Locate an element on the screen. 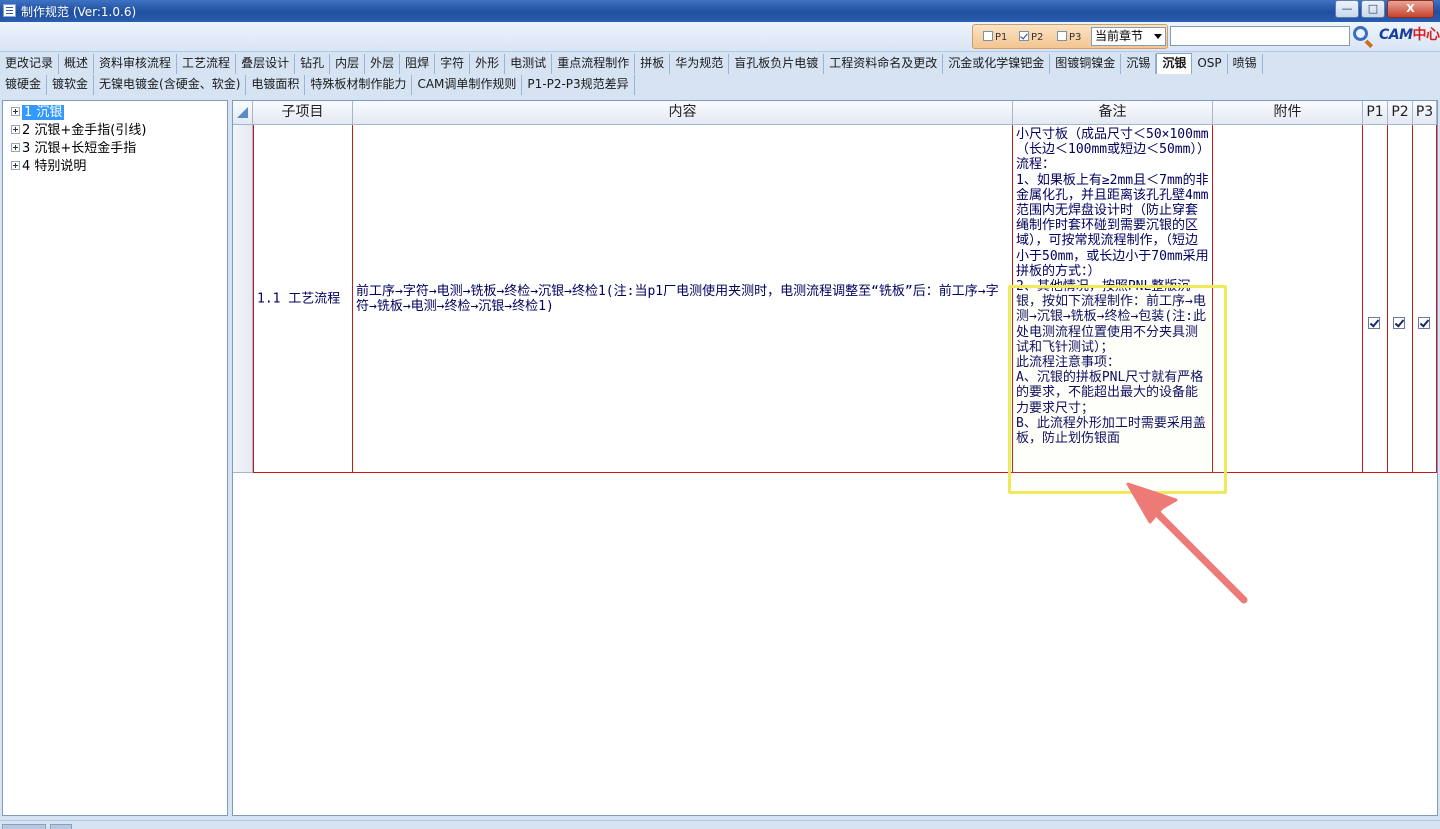 The height and width of the screenshot is (829, 1440). tab-row1-17: 沉金或化学镍钯金 is located at coordinates (997, 64).